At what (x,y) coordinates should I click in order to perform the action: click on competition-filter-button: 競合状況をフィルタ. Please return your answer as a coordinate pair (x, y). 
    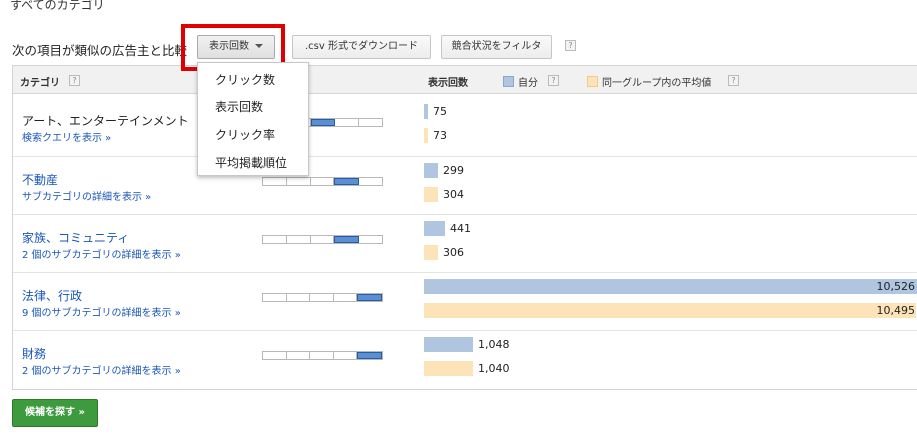
    Looking at the image, I should click on (496, 47).